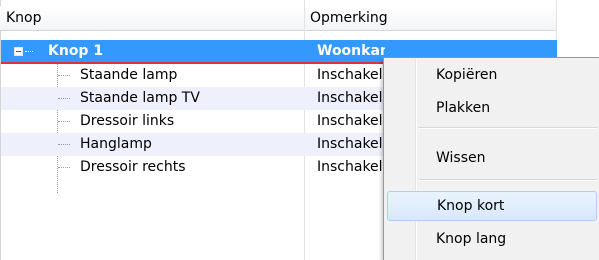  I want to click on column-header: Knop Opmerking, so click(278, 18).